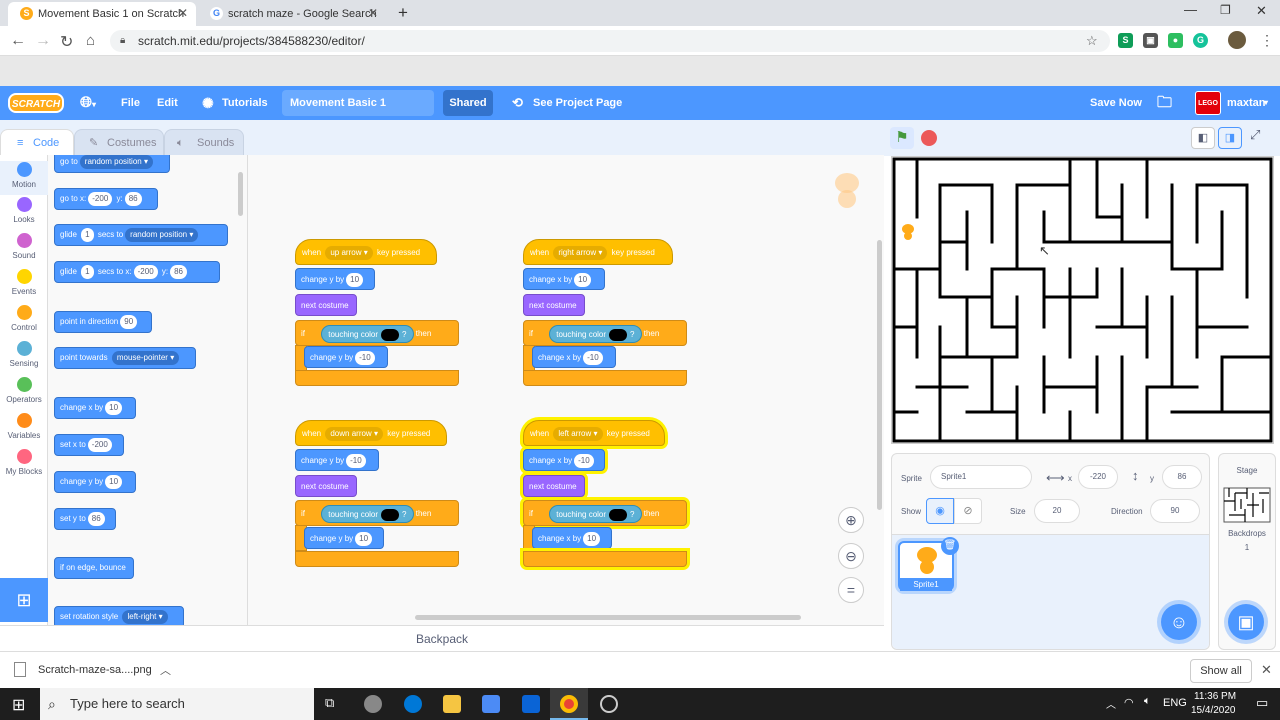  I want to click on size-input: 20, so click(1057, 511).